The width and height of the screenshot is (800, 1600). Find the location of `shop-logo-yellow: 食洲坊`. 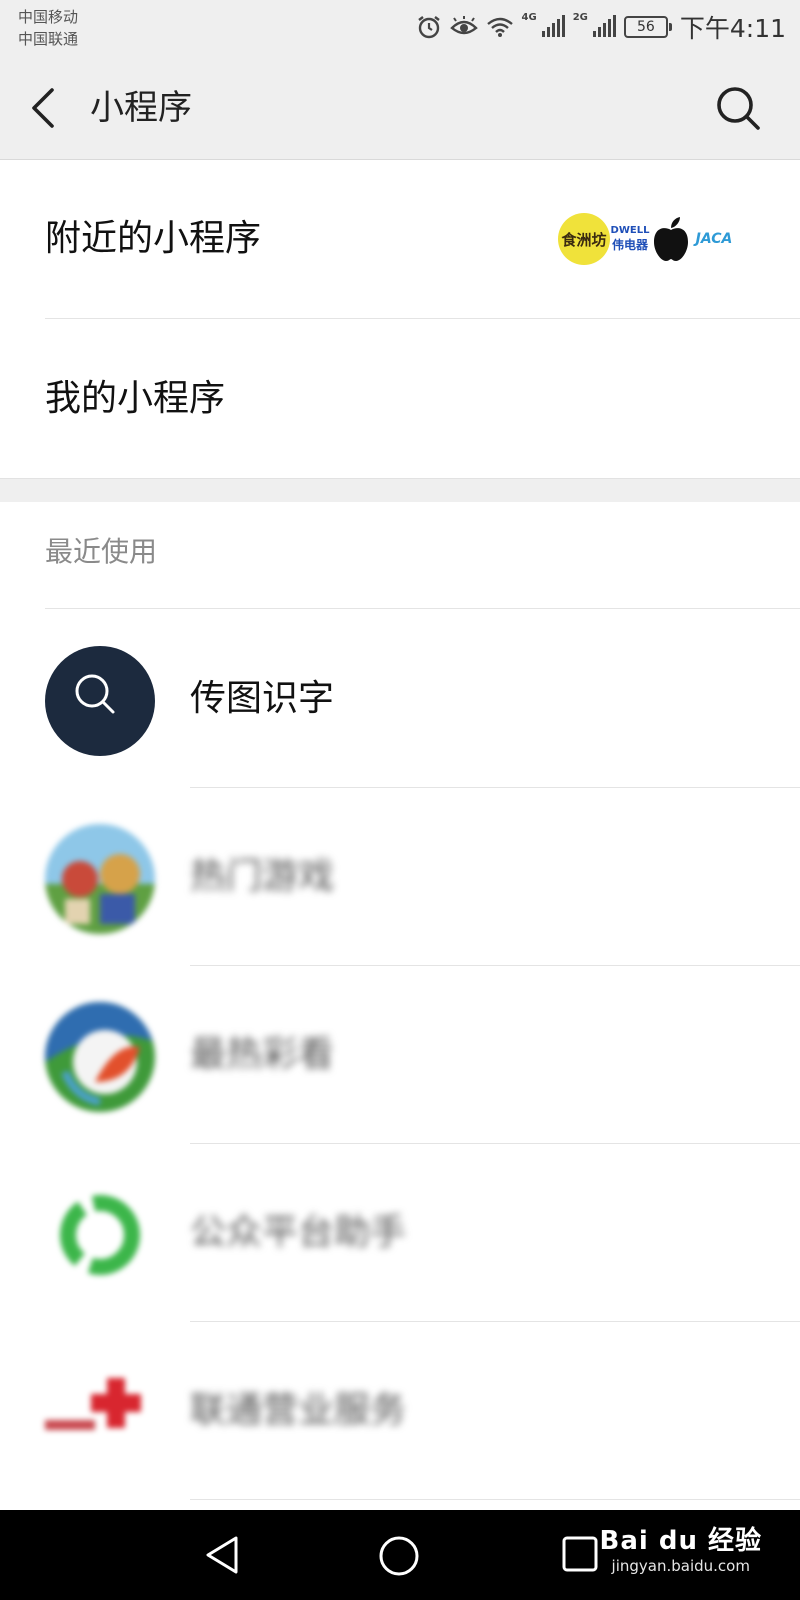

shop-logo-yellow: 食洲坊 is located at coordinates (584, 239).